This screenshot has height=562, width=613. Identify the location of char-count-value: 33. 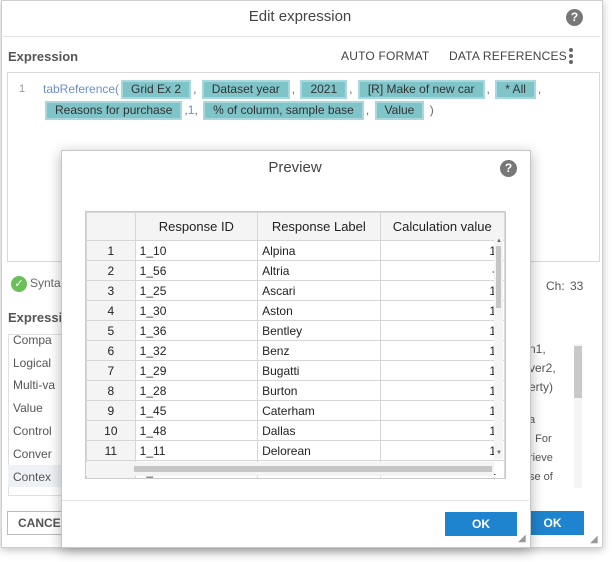
(577, 286).